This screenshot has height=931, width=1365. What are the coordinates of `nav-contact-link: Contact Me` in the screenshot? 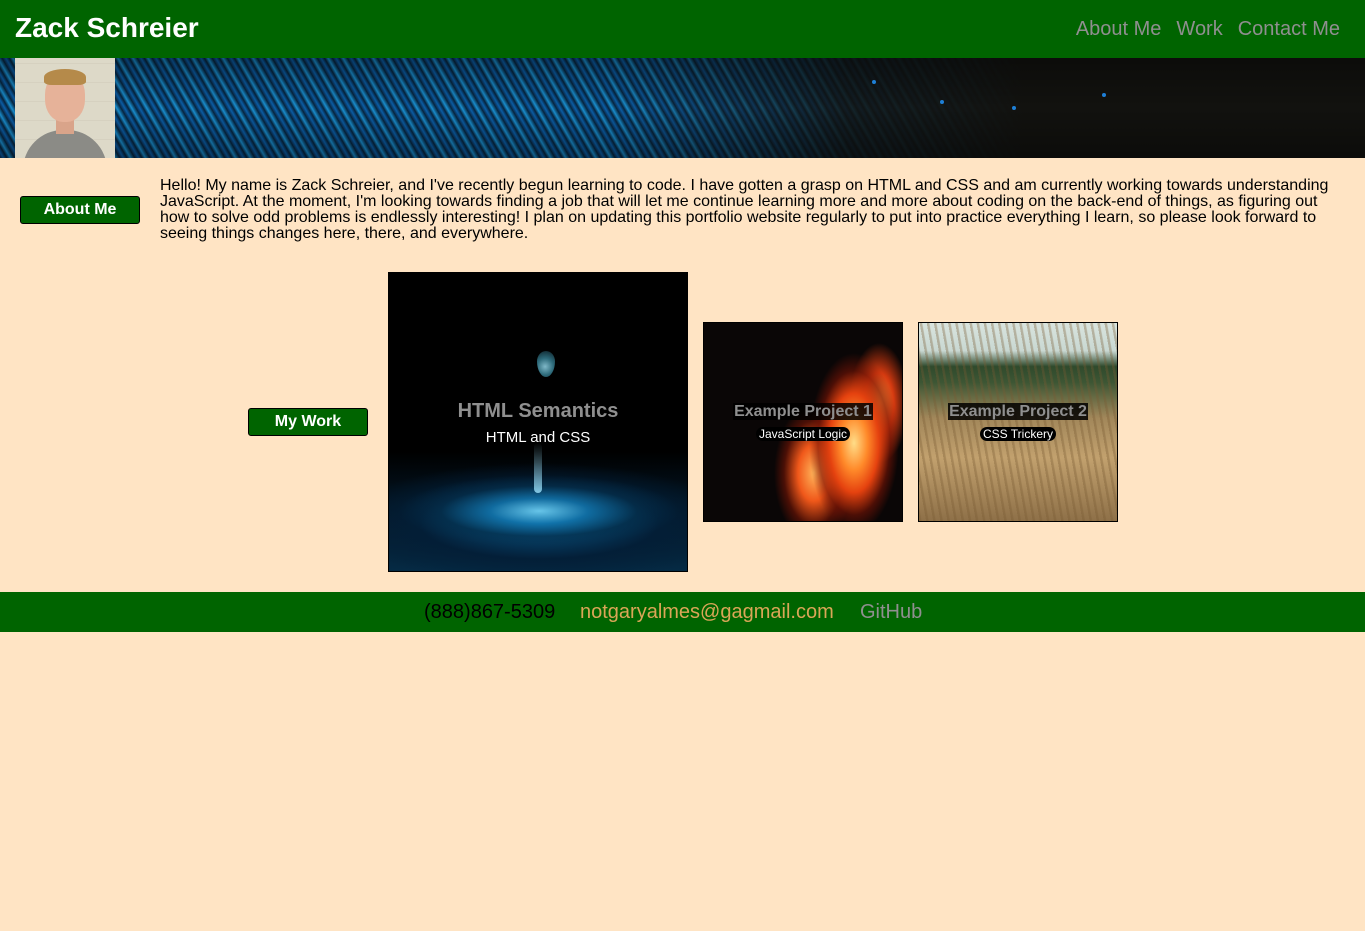 It's located at (1289, 29).